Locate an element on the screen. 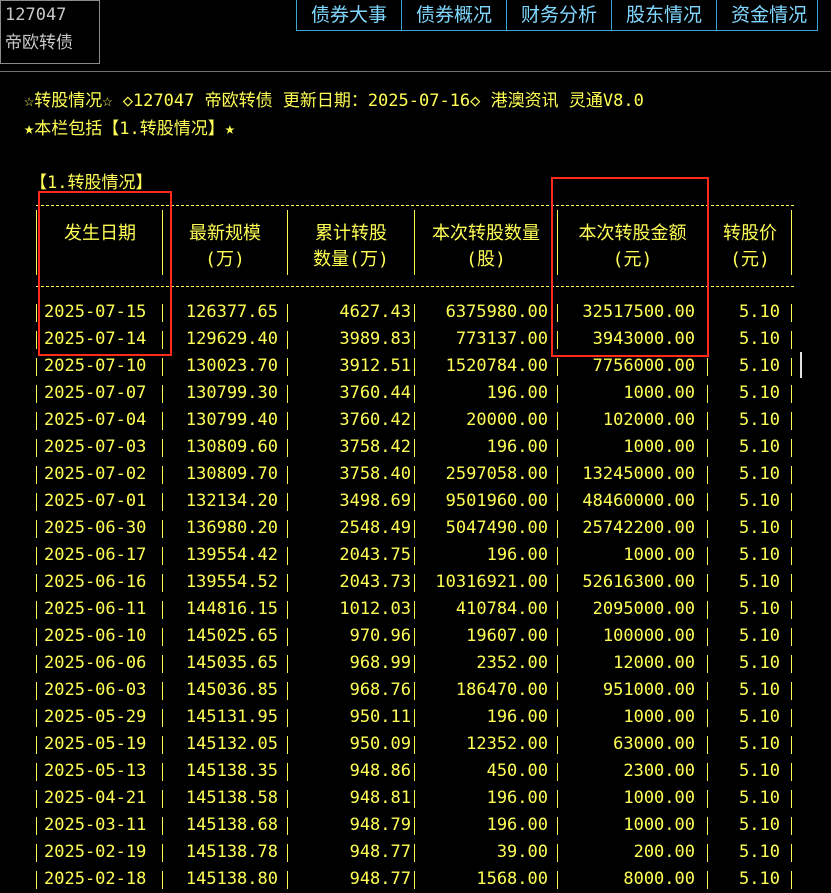 The height and width of the screenshot is (893, 831). cell-cumulative: 3758.42 is located at coordinates (375, 447).